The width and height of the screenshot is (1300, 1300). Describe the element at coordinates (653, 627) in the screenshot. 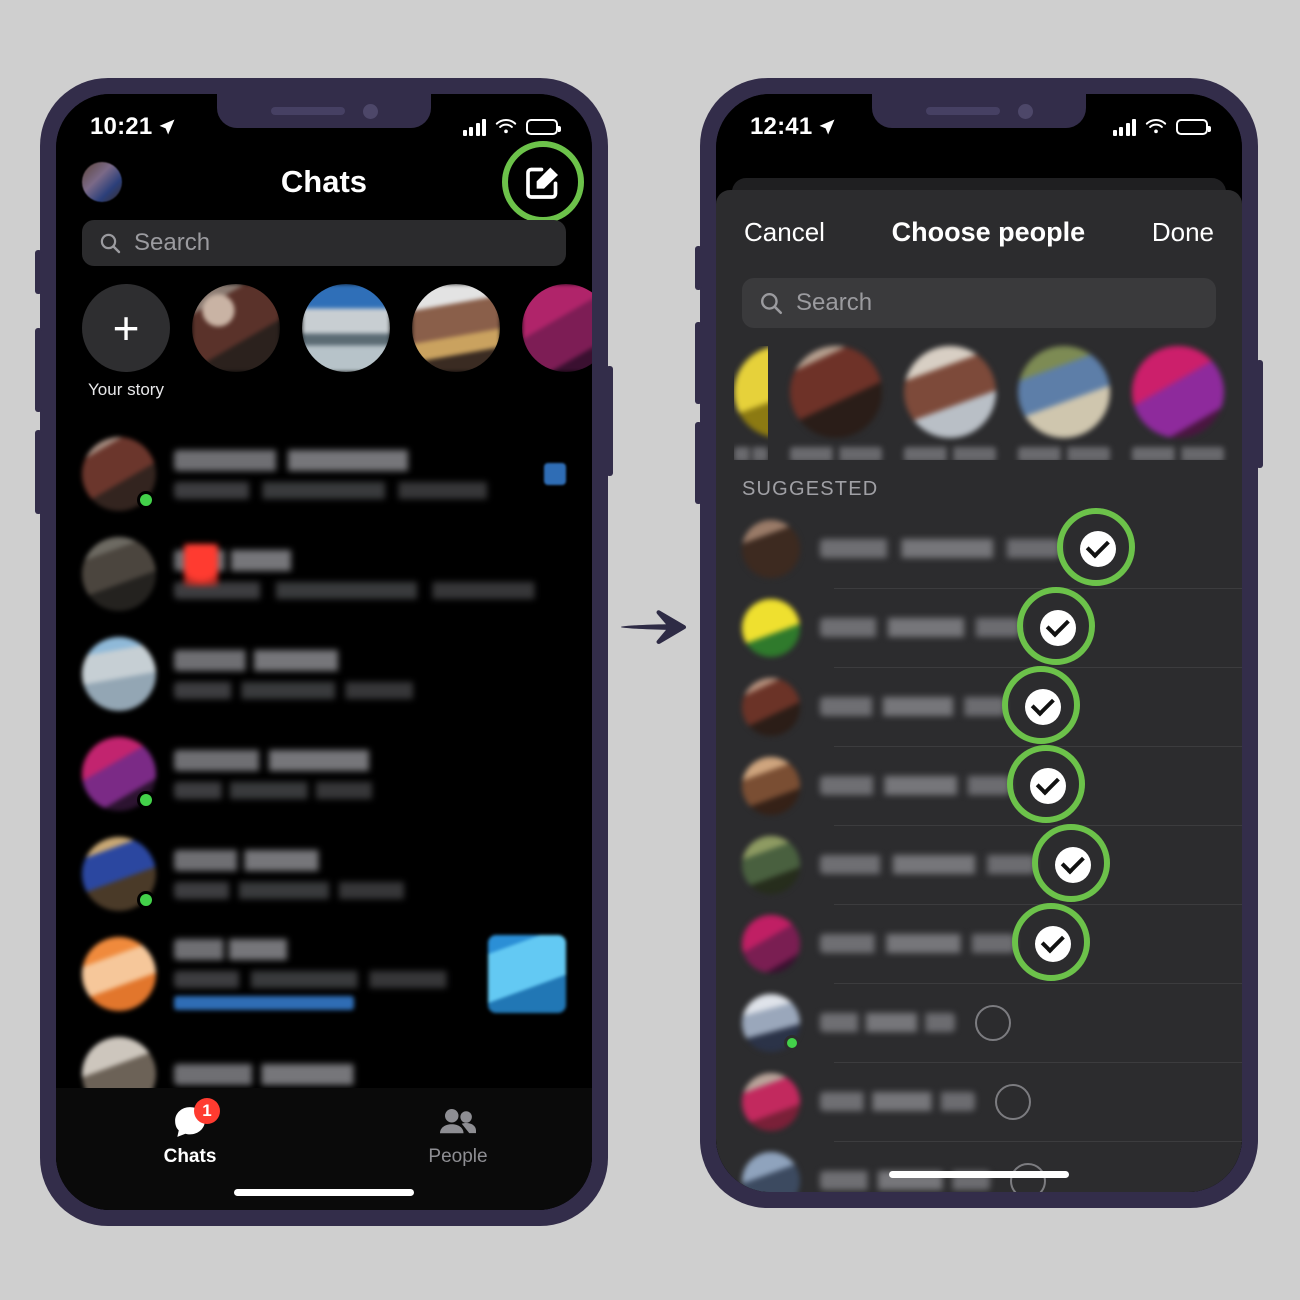

I see `right-arrow-icon` at that location.